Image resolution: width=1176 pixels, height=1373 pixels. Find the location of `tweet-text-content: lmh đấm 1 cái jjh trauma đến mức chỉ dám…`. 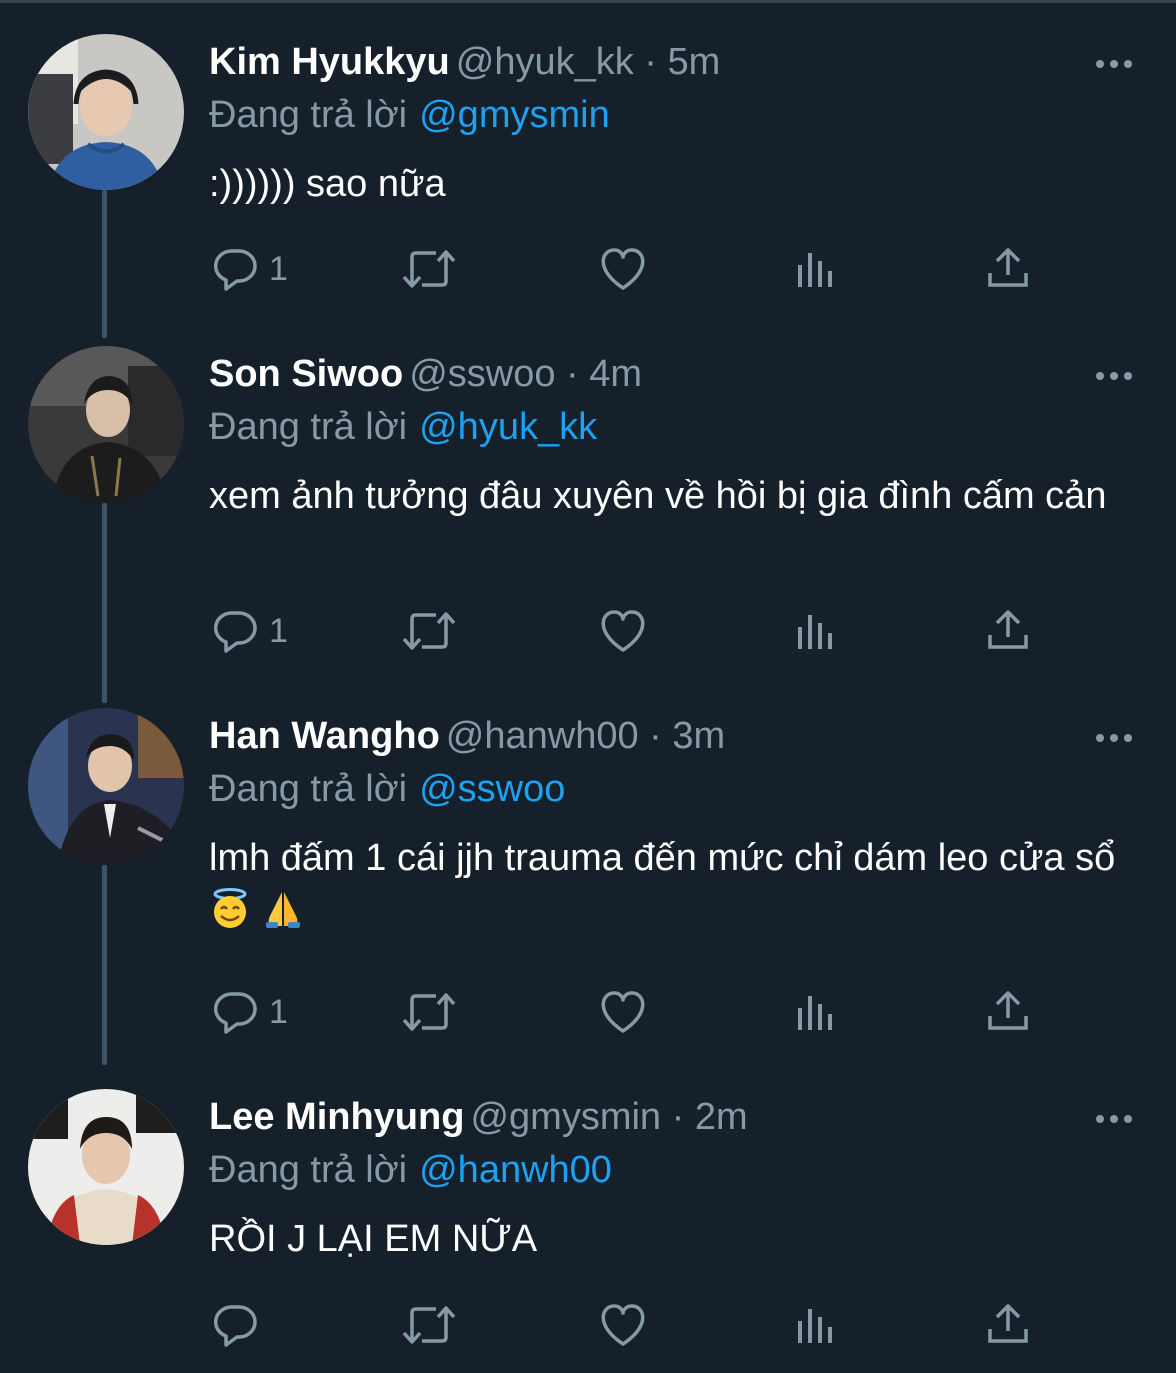

tweet-text-content: lmh đấm 1 cái jjh trauma đến mức chỉ dám… is located at coordinates (662, 858).